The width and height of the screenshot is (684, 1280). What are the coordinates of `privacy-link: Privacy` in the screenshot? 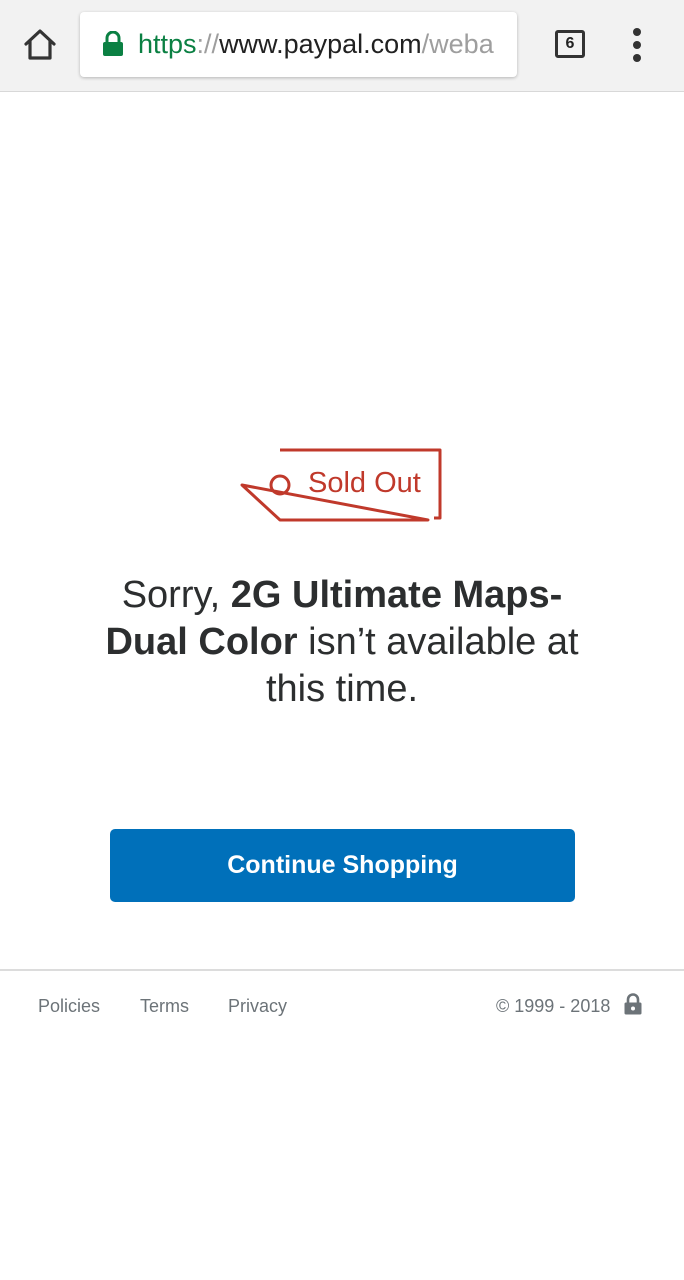 It's located at (257, 1006).